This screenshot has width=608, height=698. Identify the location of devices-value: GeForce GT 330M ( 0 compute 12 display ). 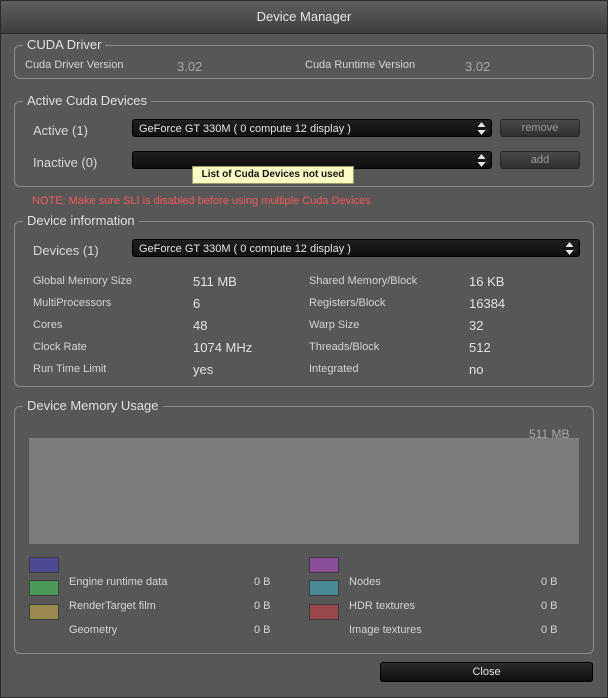
(245, 249).